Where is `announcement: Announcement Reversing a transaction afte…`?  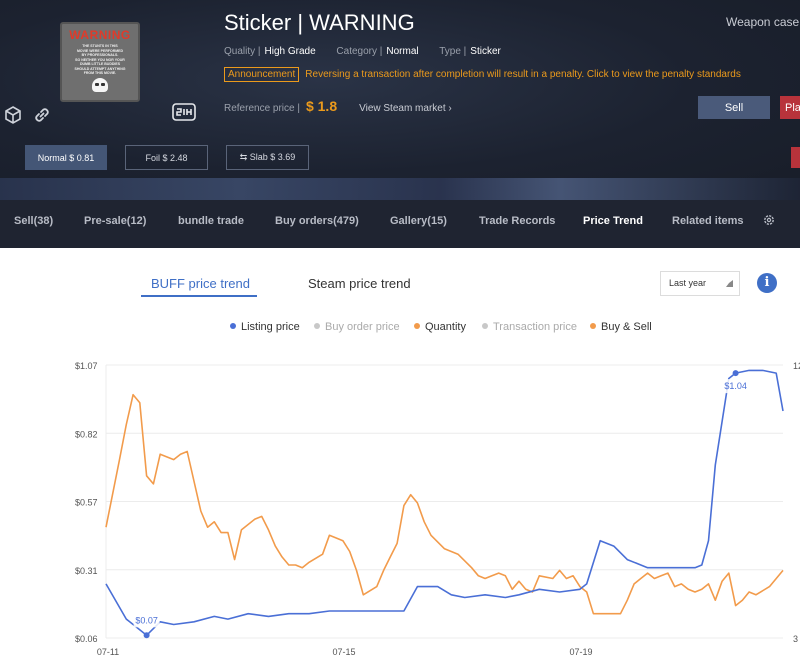
announcement: Announcement Reversing a transaction afte… is located at coordinates (482, 74).